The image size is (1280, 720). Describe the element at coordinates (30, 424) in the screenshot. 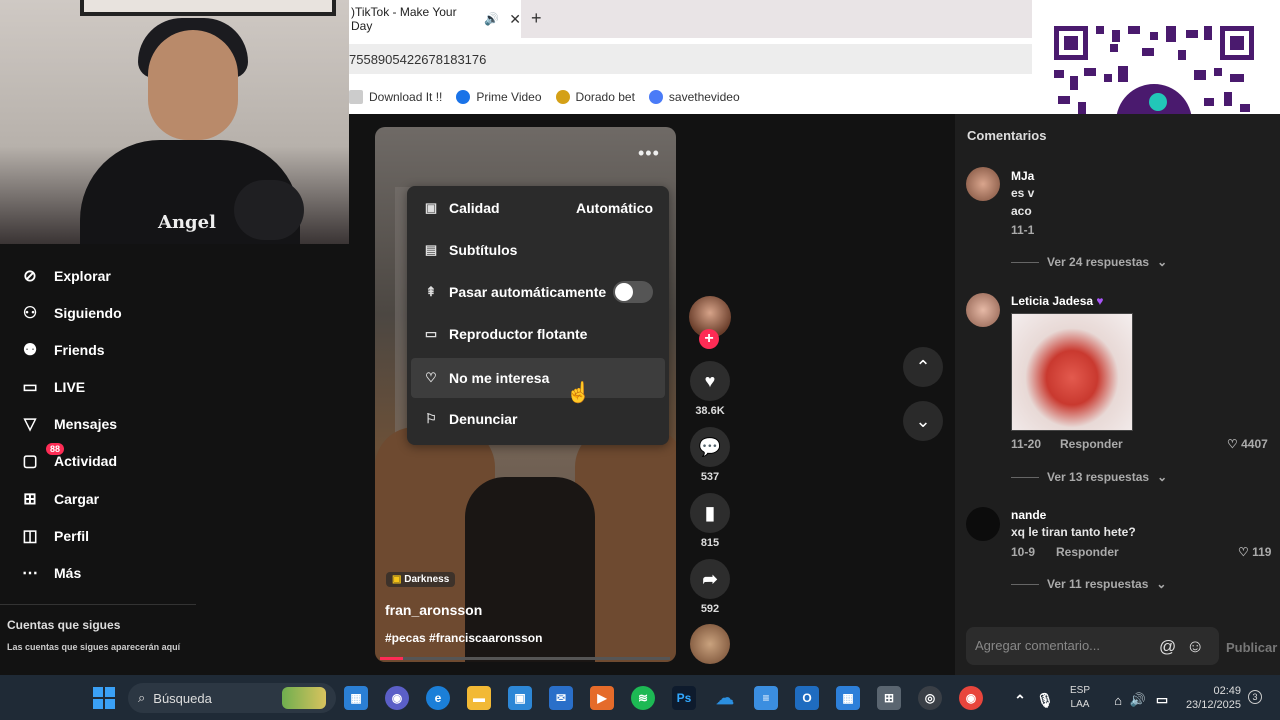

I see `send-icon: ▽` at that location.